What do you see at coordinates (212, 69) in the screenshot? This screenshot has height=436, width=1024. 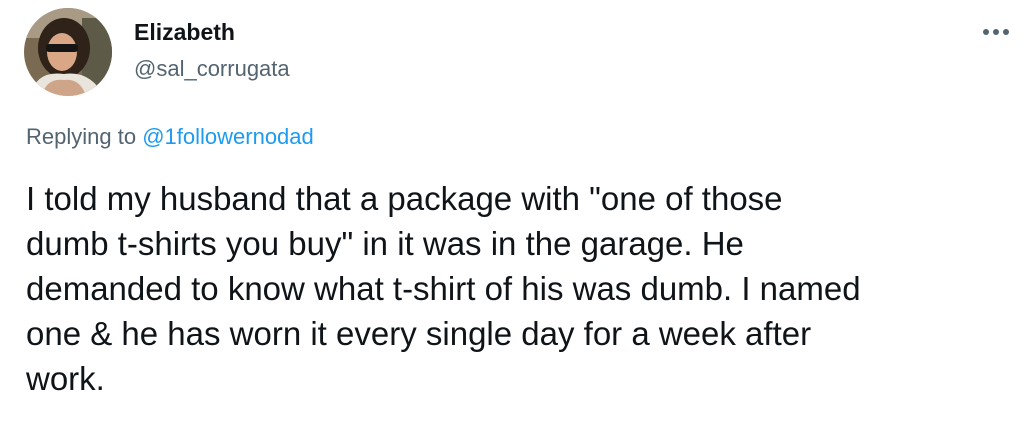 I see `user-handle: @sal_corrugata` at bounding box center [212, 69].